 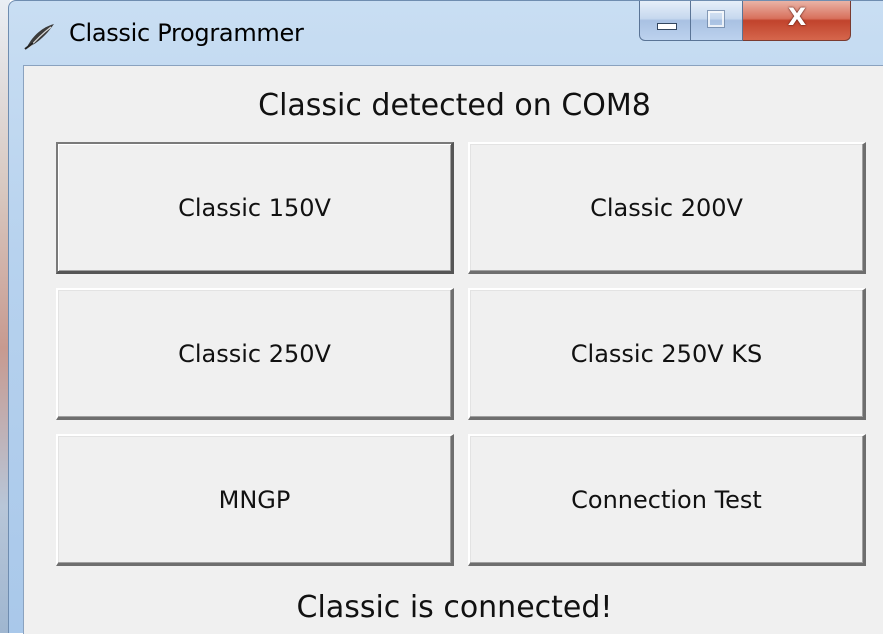 I want to click on classic-250v-ks-button: Classic 250V KS, so click(x=667, y=354).